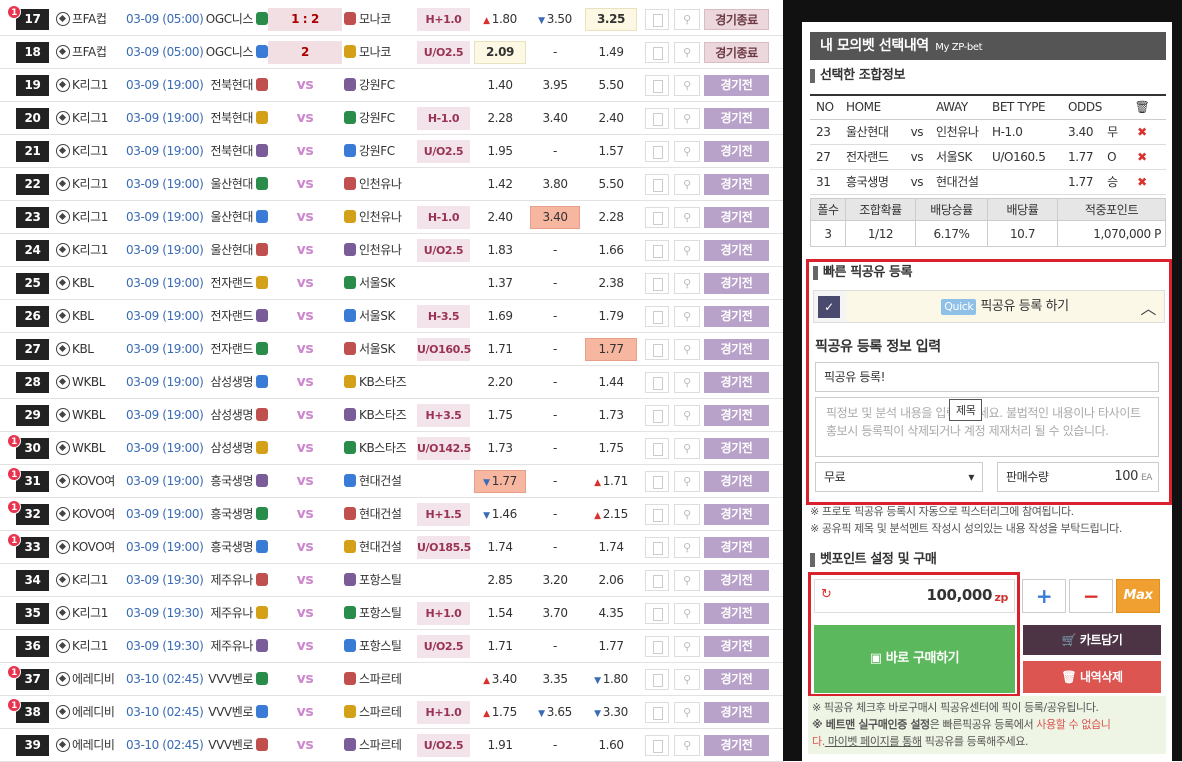 The width and height of the screenshot is (1182, 762). I want to click on odds-o1: 1.73, so click(500, 448).